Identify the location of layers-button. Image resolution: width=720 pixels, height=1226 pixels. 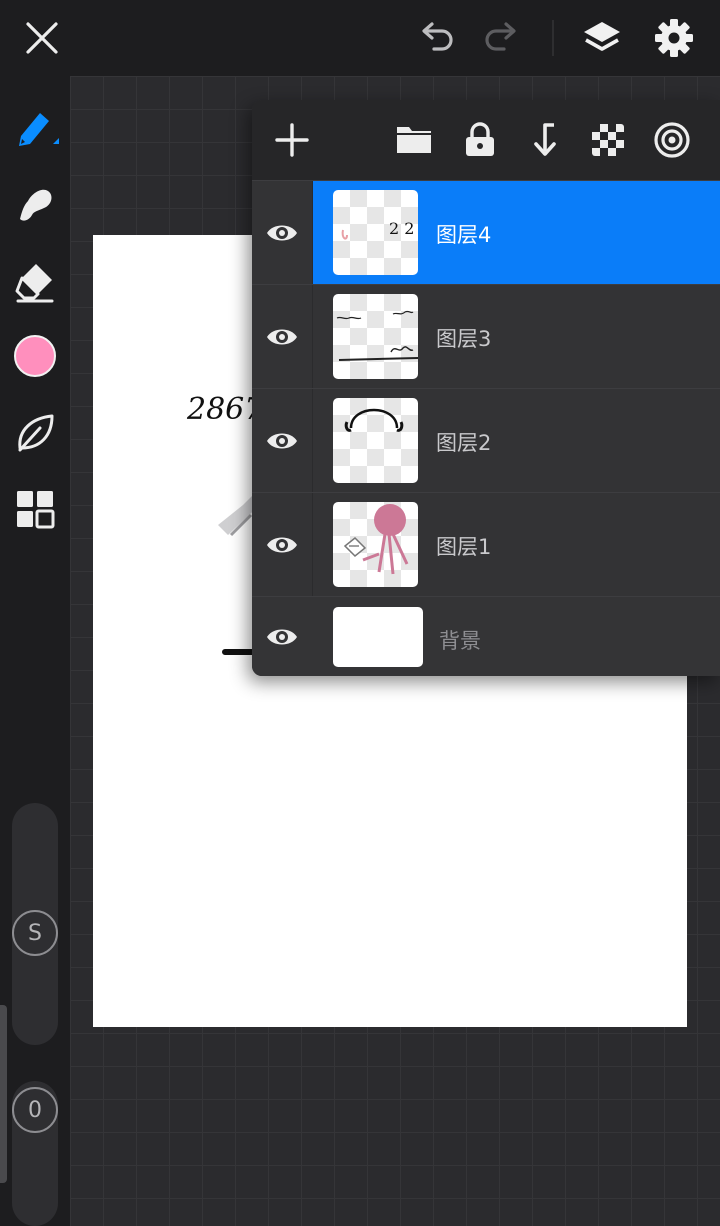
(602, 38).